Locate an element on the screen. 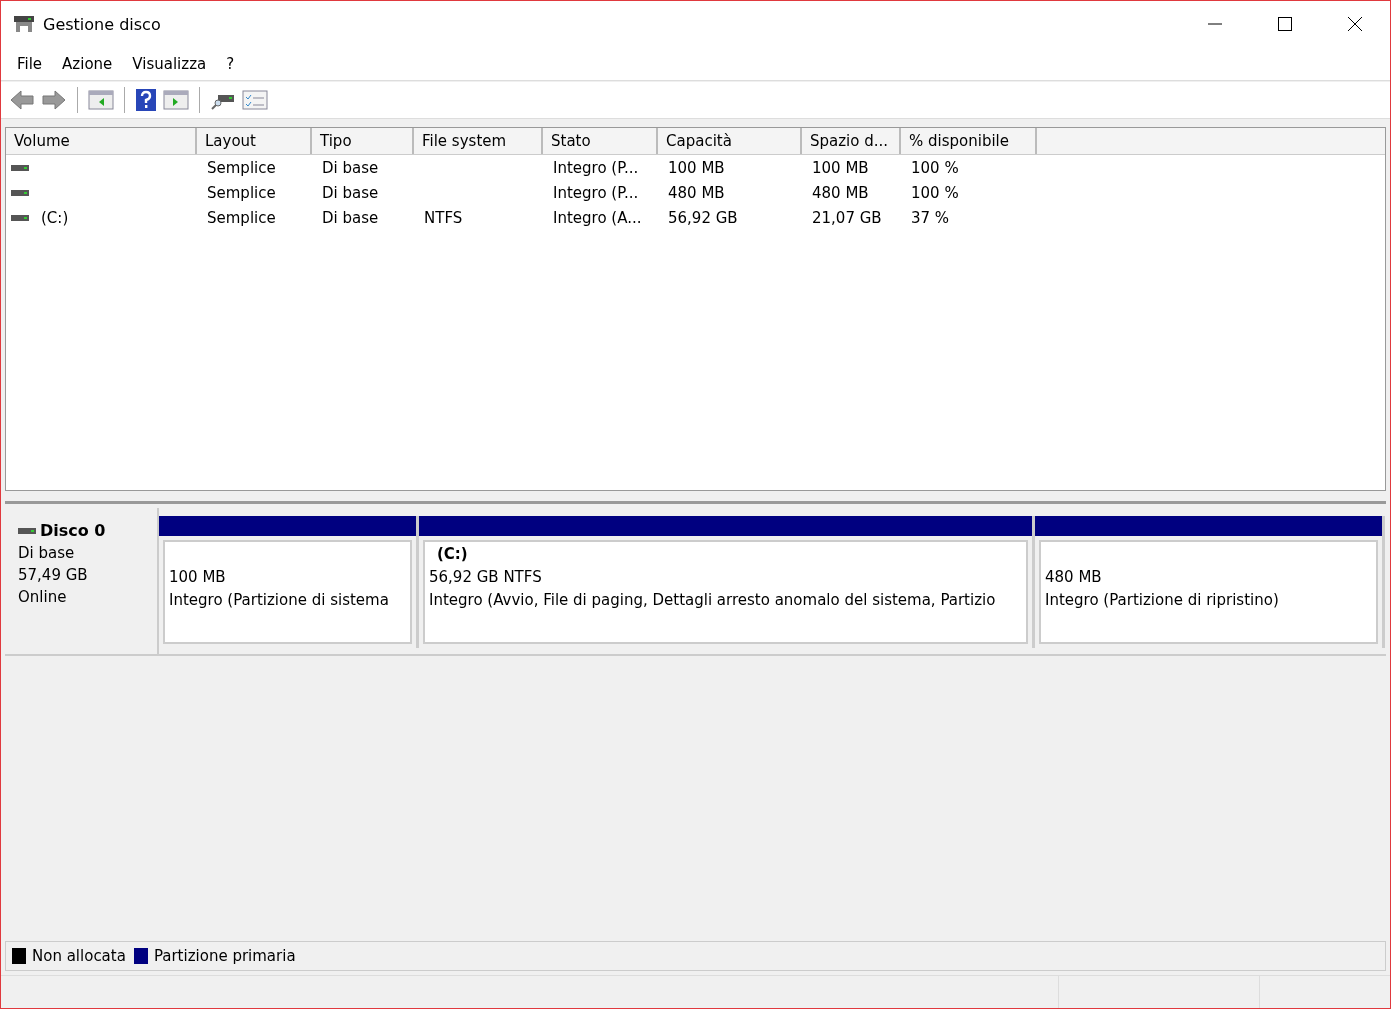  table-cell: 37 % is located at coordinates (930, 217).